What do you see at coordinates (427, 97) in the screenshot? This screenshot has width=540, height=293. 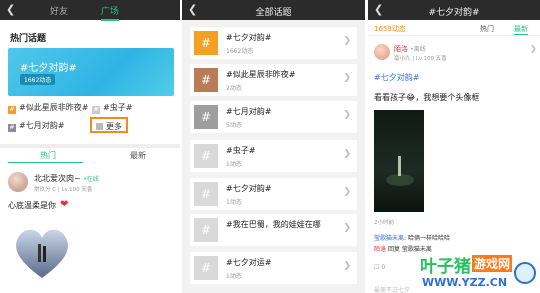 I see `post-text: 看看孩子😂，我想要个头像框` at bounding box center [427, 97].